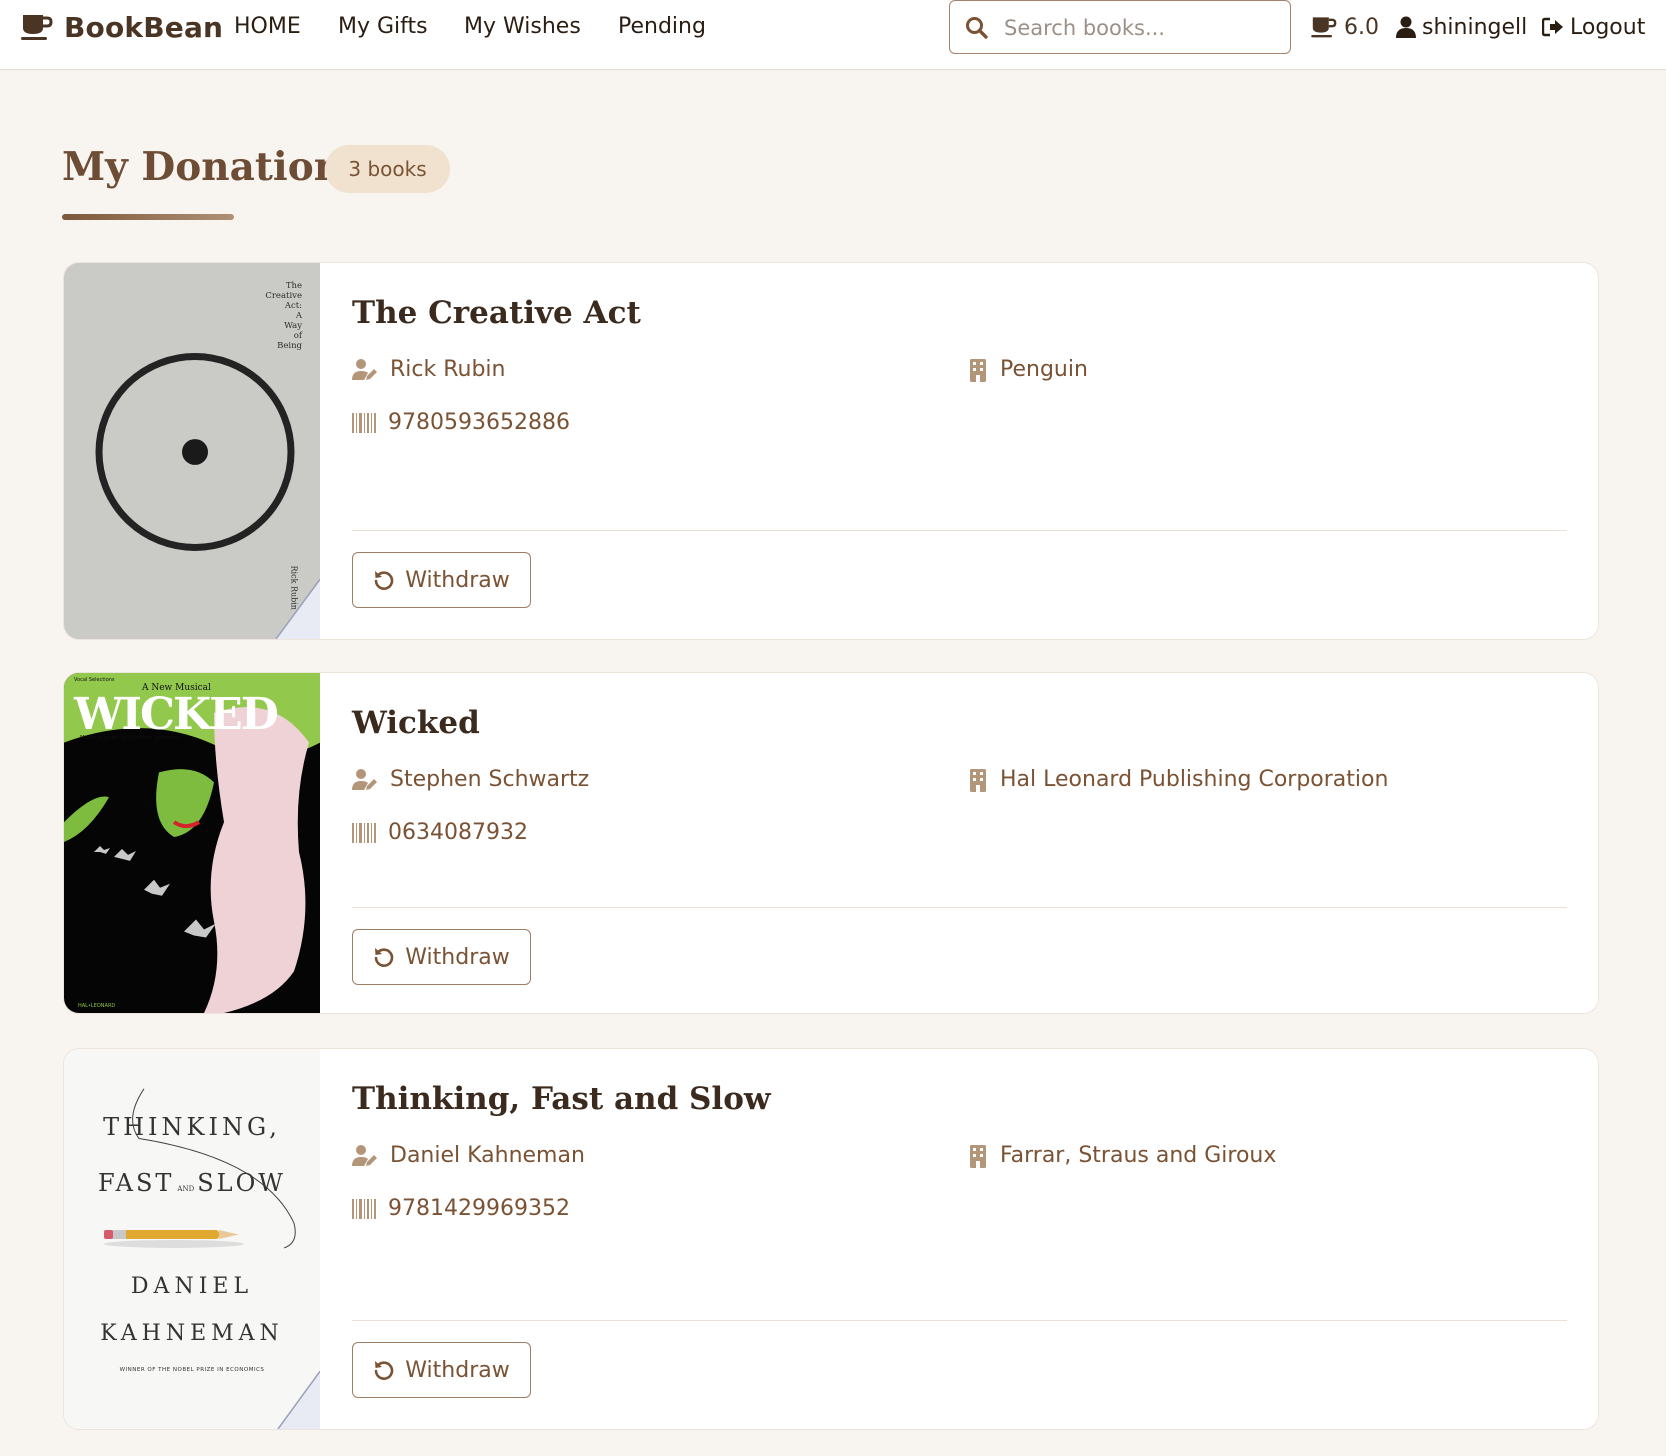  What do you see at coordinates (97, 1006) in the screenshot?
I see `cover-publisher-logo: HAL•LEONARD` at bounding box center [97, 1006].